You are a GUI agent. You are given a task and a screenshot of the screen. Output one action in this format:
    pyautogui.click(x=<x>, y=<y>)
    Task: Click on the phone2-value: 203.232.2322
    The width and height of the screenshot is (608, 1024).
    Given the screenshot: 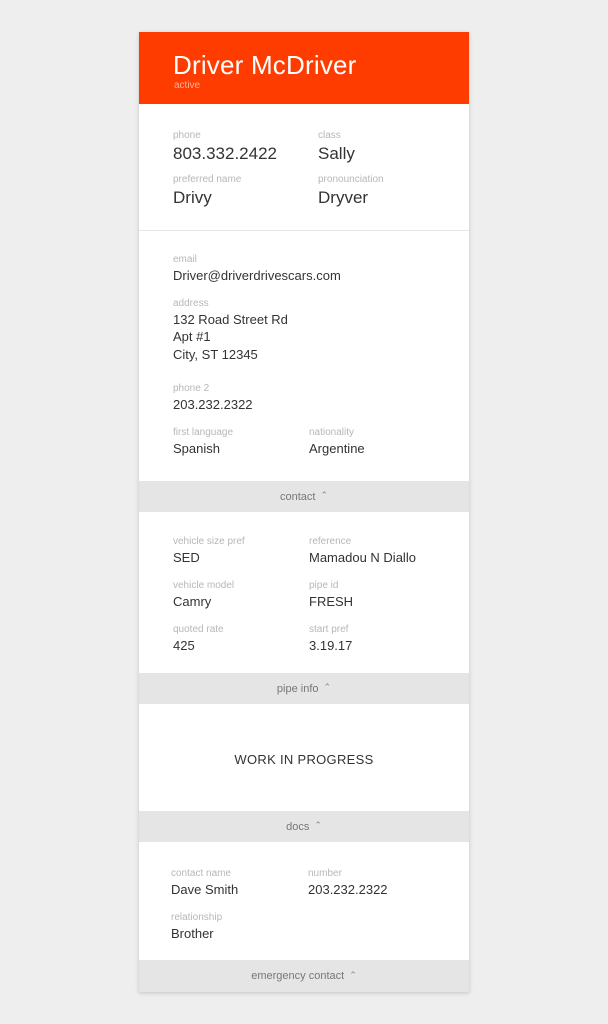 What is the action you would take?
    pyautogui.click(x=213, y=404)
    